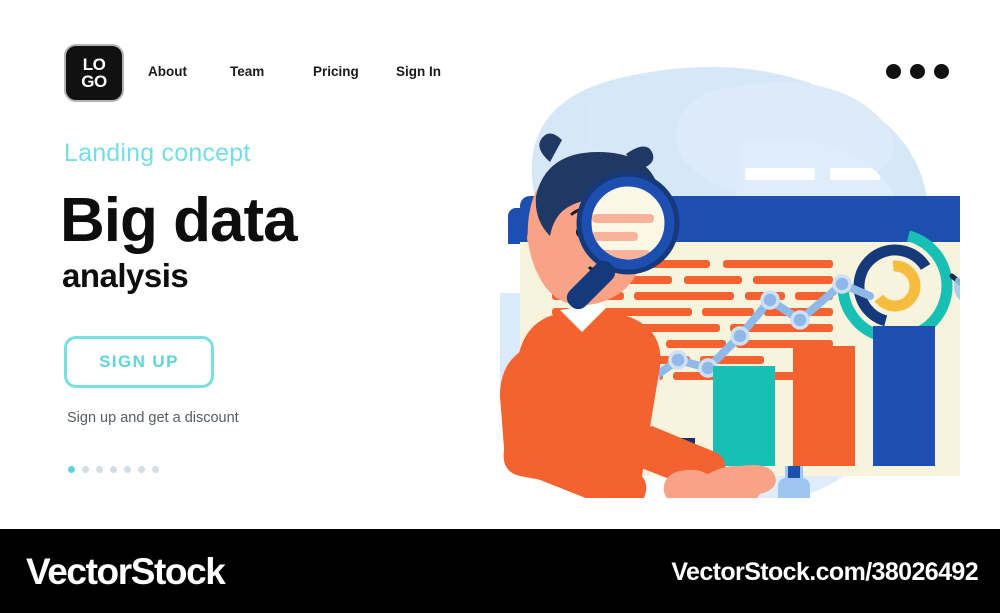 This screenshot has height=613, width=1000. I want to click on carousel-dots, so click(113, 469).